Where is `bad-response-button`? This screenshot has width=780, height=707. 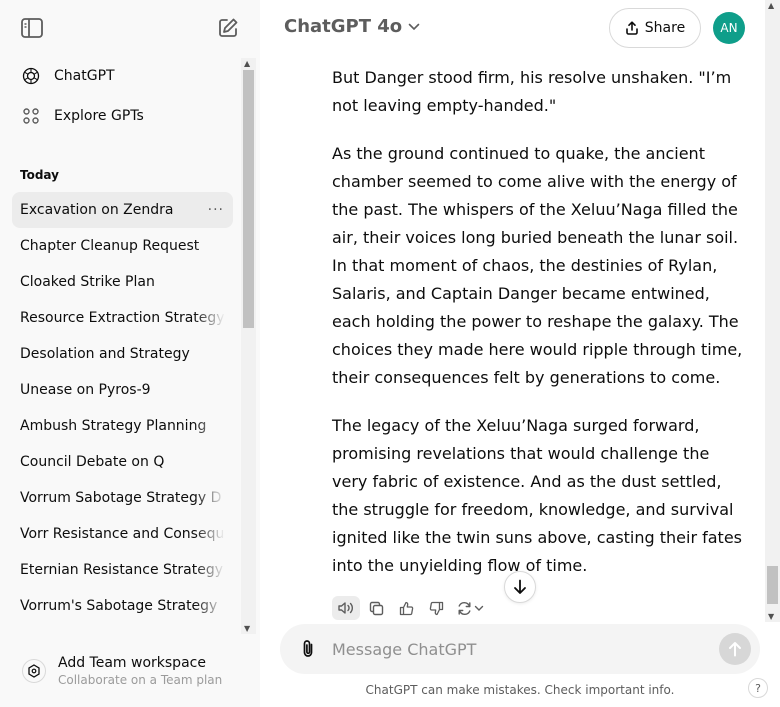 bad-response-button is located at coordinates (436, 608).